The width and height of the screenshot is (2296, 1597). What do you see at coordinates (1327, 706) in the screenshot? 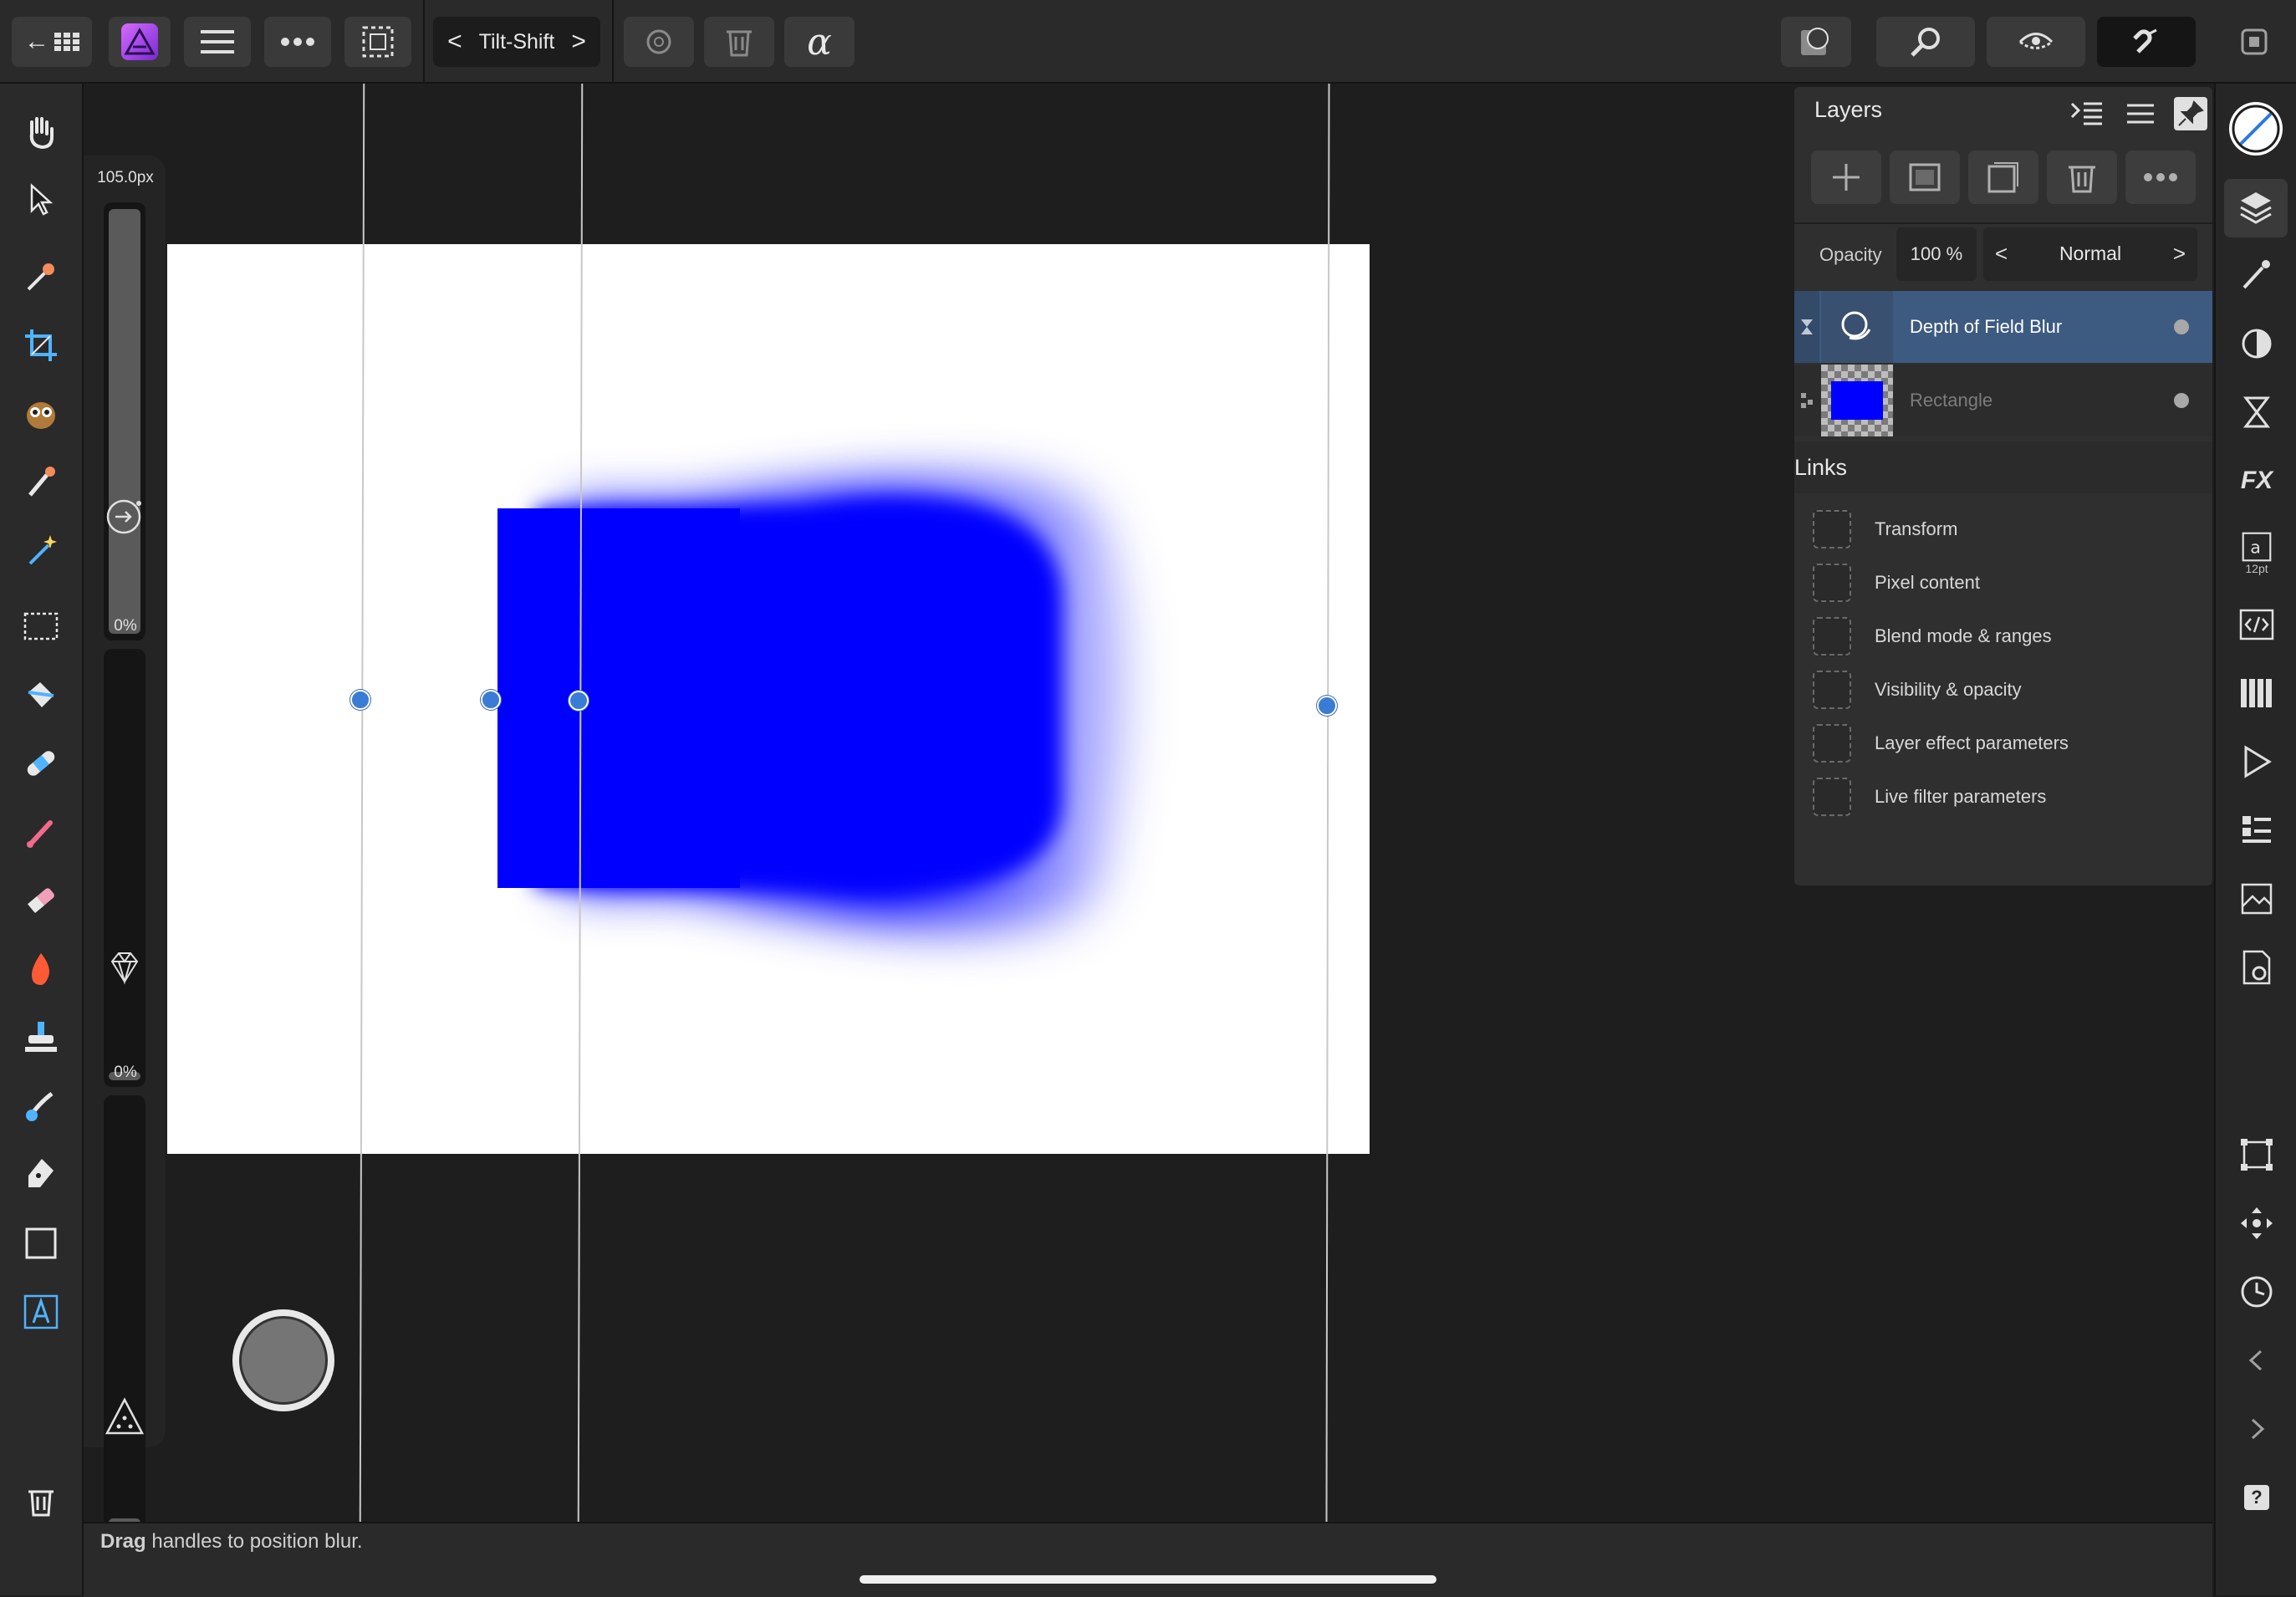
I see `blur-handle-right` at bounding box center [1327, 706].